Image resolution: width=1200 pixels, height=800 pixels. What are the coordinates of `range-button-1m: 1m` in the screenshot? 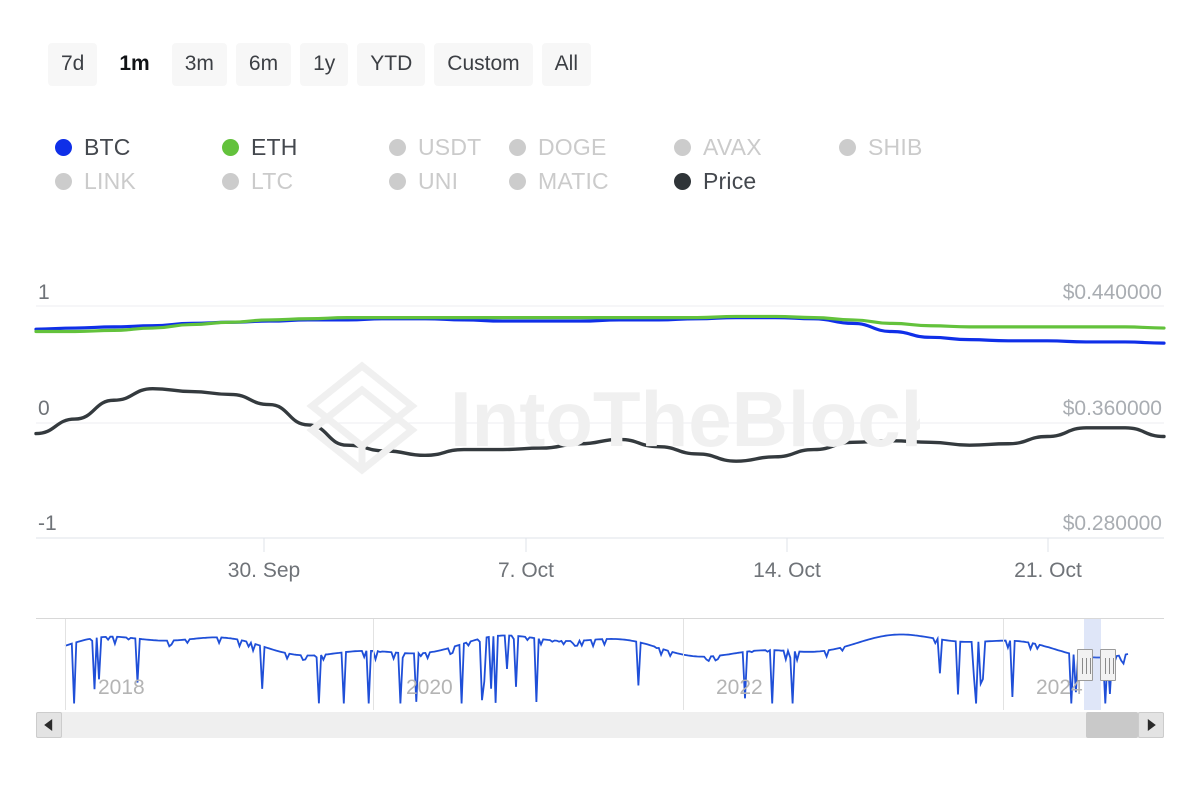 It's located at (134, 64).